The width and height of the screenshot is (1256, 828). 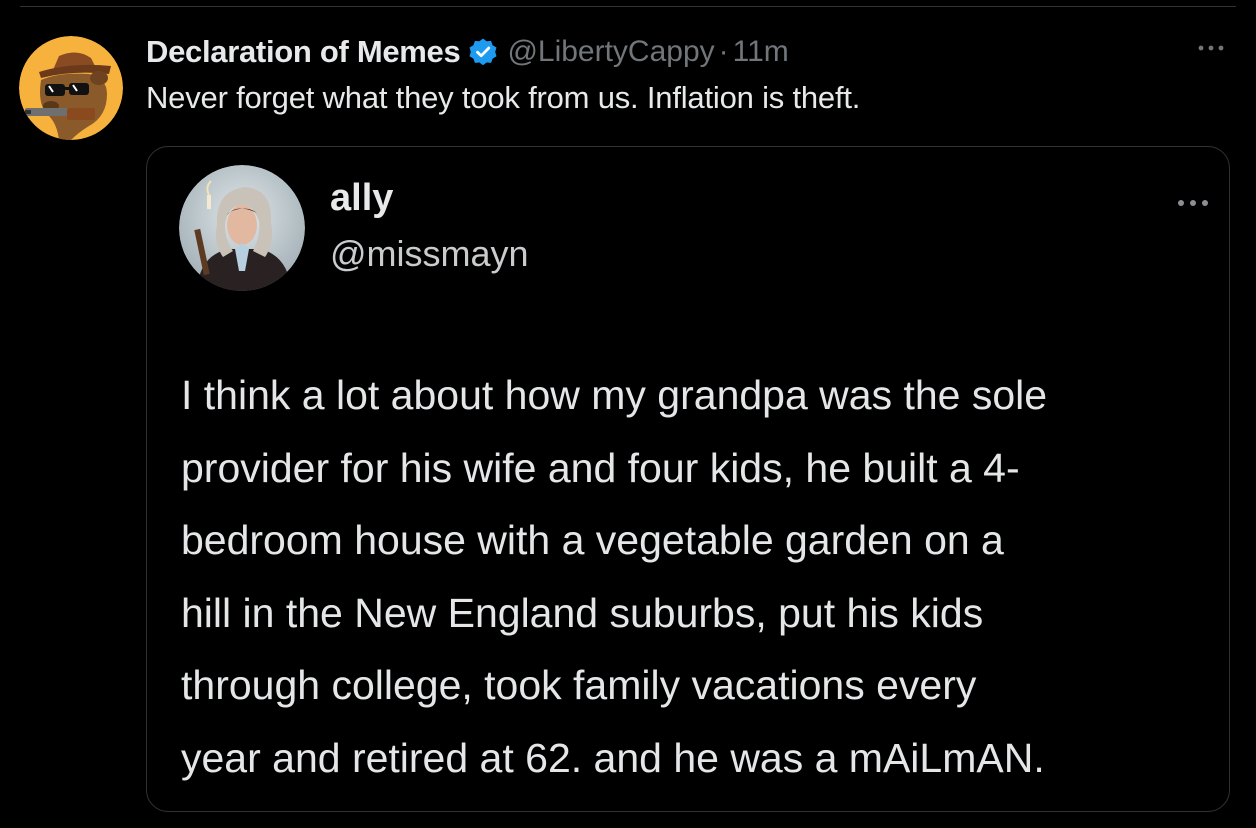 I want to click on woman-headscarf-avatar-icon, so click(x=242, y=228).